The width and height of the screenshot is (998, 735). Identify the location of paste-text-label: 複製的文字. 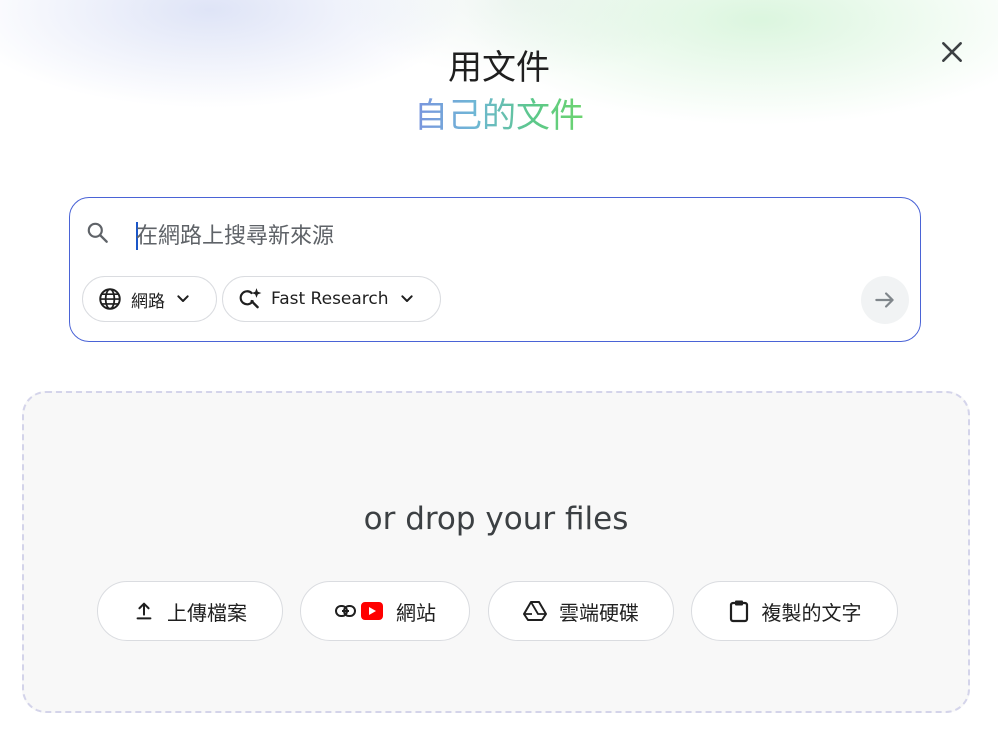
(811, 612).